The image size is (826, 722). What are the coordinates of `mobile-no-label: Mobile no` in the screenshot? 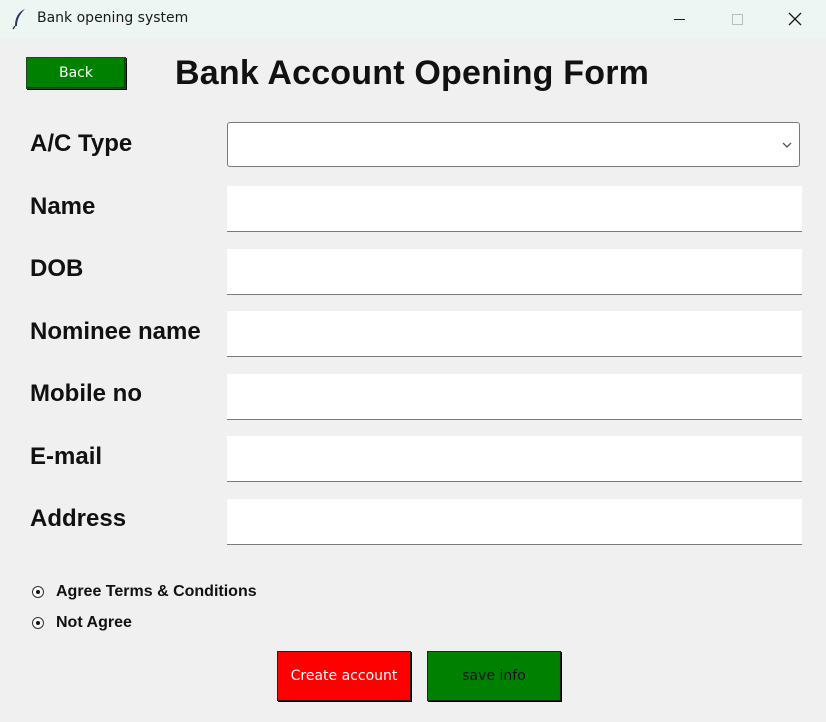 It's located at (86, 393).